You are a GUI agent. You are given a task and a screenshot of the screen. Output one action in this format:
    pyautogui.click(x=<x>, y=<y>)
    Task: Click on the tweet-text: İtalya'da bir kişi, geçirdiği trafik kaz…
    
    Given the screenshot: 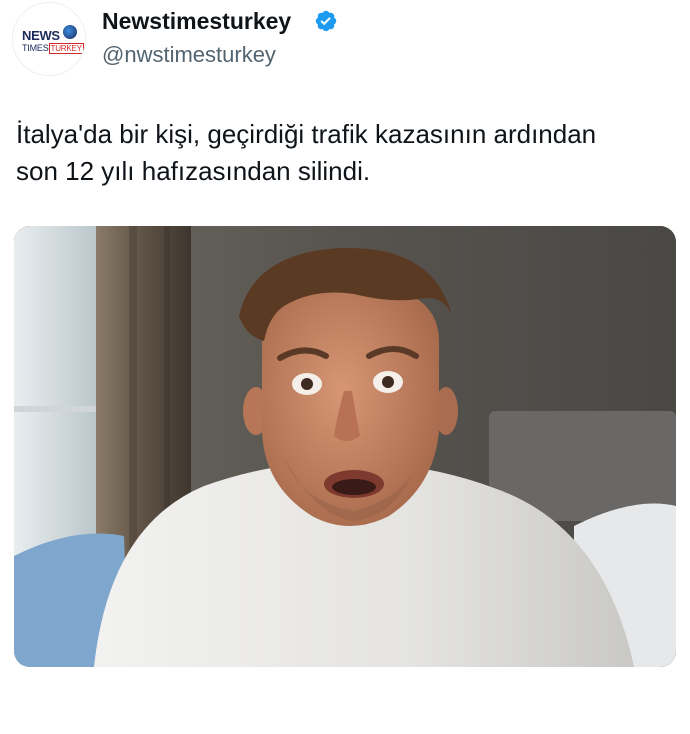 What is the action you would take?
    pyautogui.click(x=346, y=153)
    